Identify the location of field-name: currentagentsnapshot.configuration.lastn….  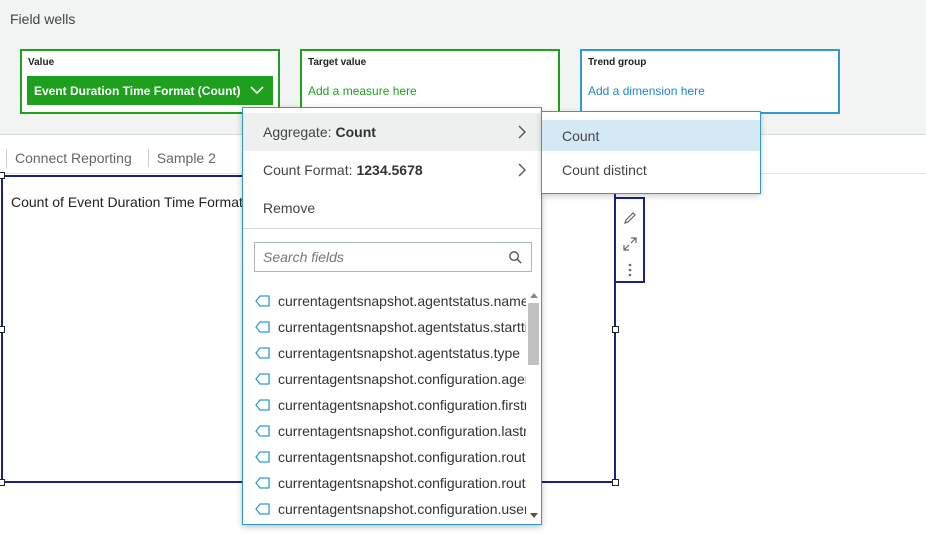
(402, 431).